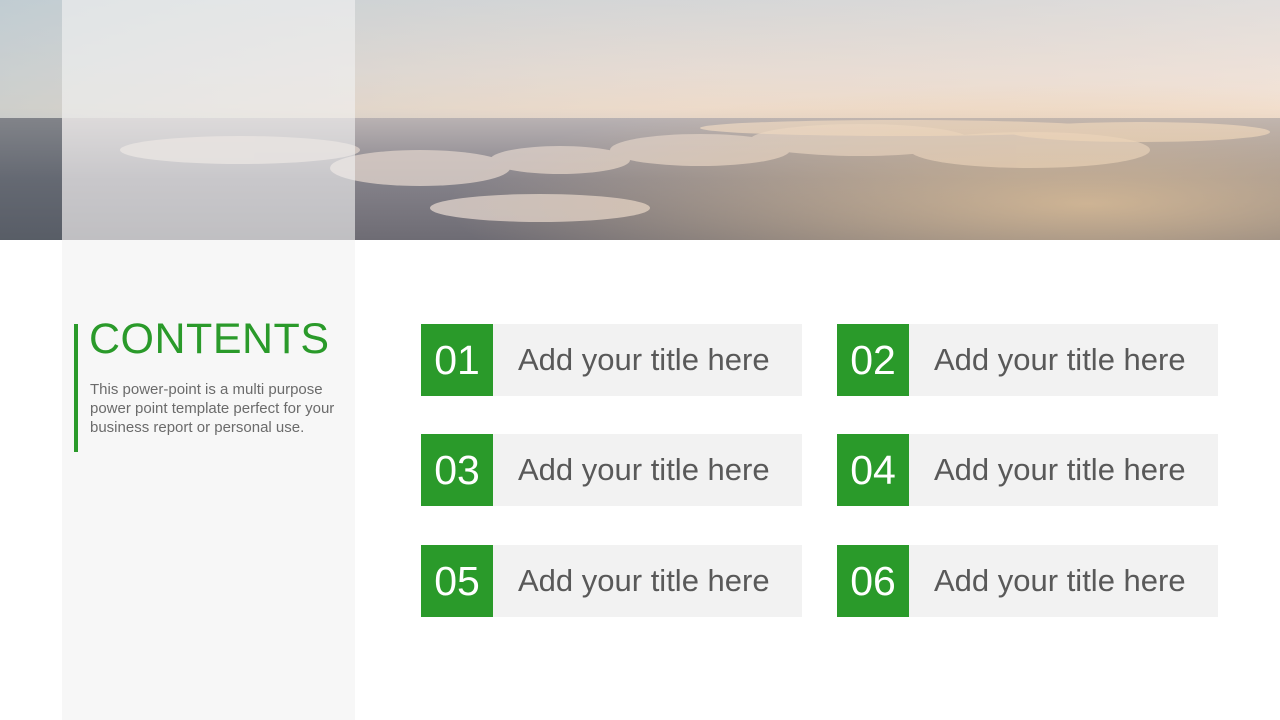  I want to click on contents-heading: CONTENTS, so click(209, 339).